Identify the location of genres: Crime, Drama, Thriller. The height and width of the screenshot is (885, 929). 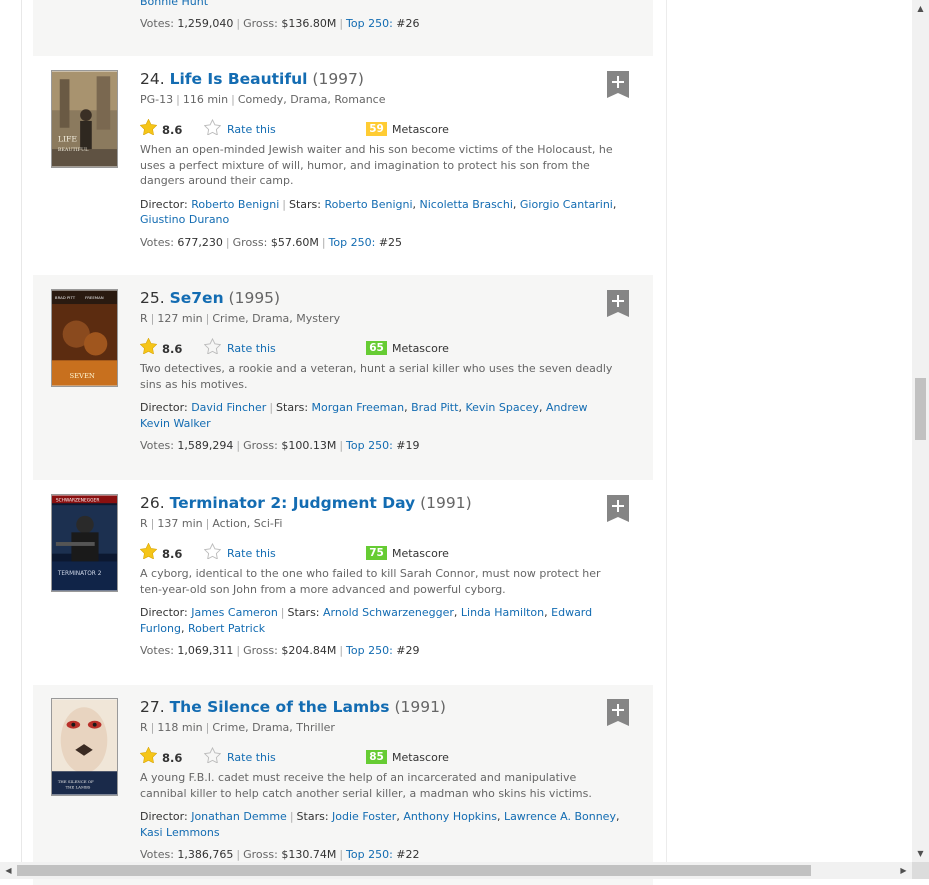
(273, 727).